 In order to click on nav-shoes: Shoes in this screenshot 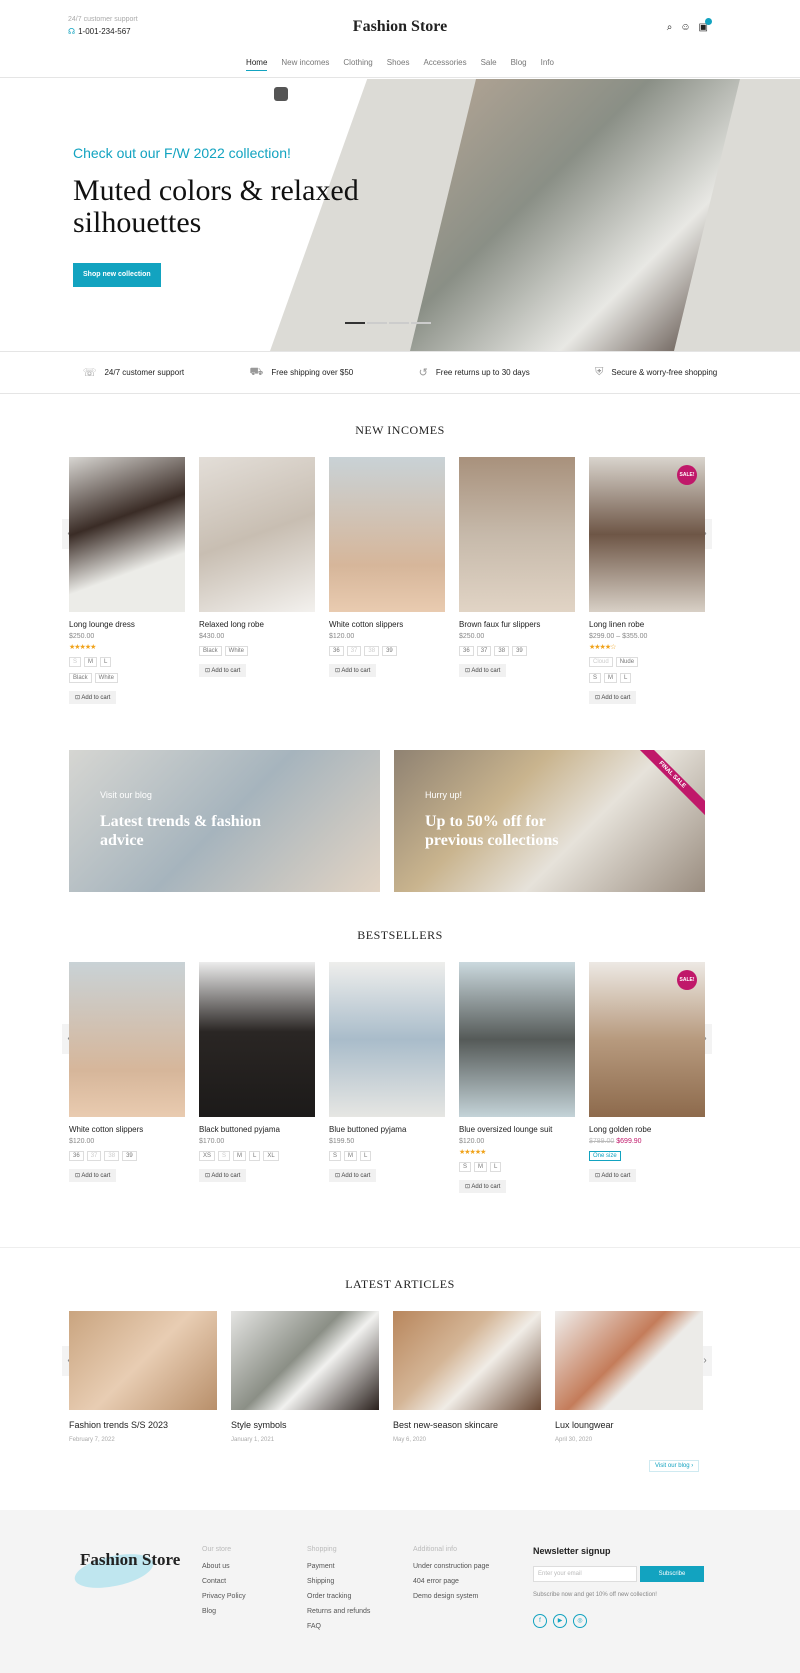, I will do `click(398, 64)`.